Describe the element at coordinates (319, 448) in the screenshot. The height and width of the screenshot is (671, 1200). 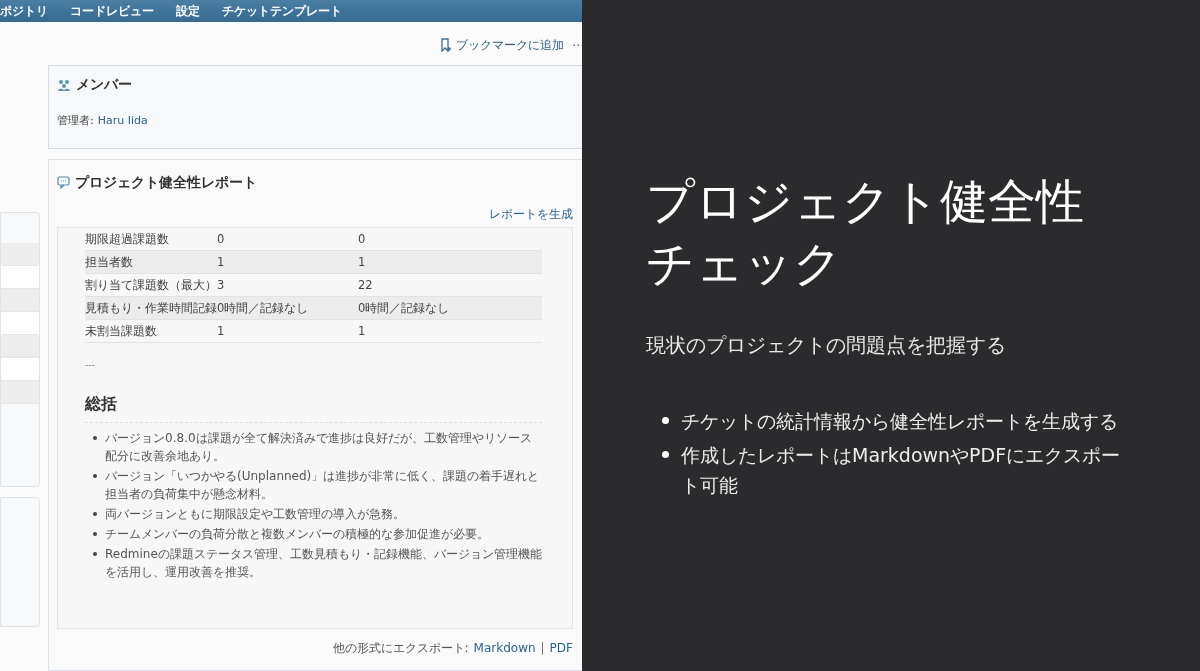
I see `summary-item: バージョン0.8.0は課題が全て解決済みで進捗は良好だが、工数管理やリソース配分に改善余地あり。` at that location.